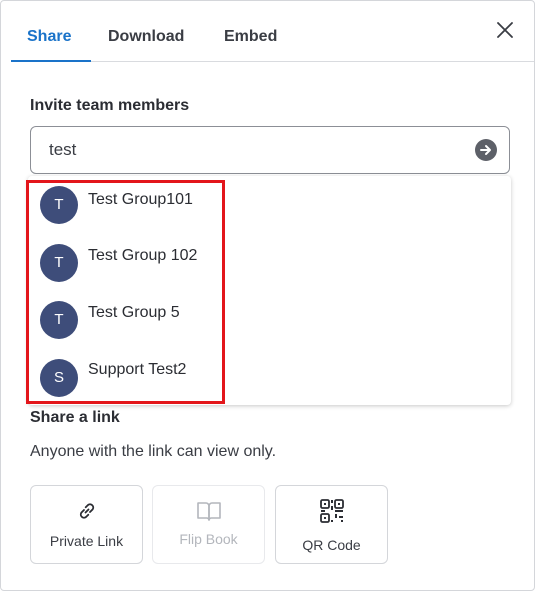 The width and height of the screenshot is (535, 591). I want to click on private-link-button: Private Link, so click(86, 524).